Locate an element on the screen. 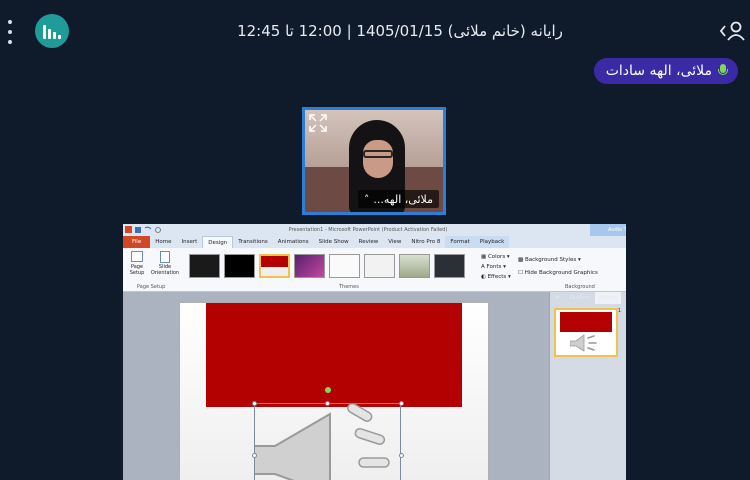  tab-review: Review is located at coordinates (369, 242).